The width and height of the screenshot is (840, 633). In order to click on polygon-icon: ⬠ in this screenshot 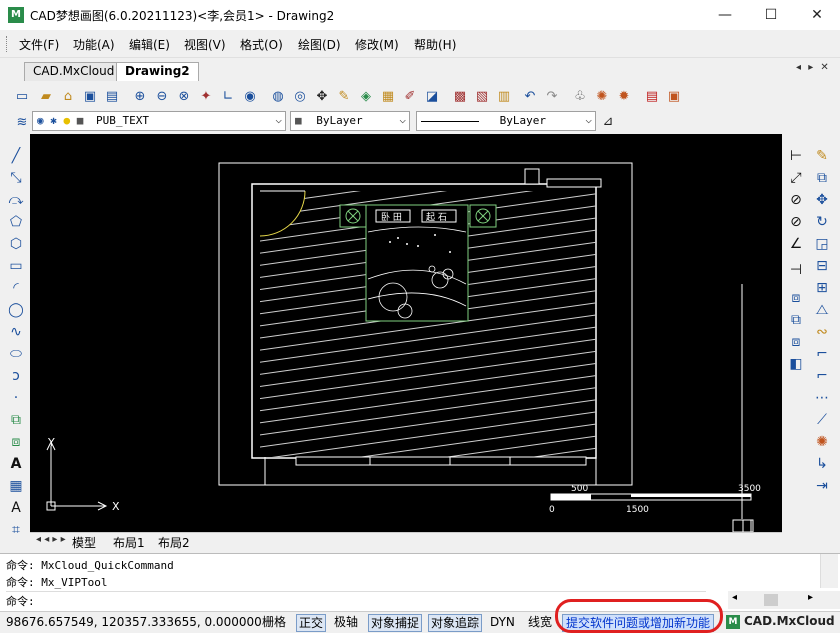, I will do `click(16, 222)`.